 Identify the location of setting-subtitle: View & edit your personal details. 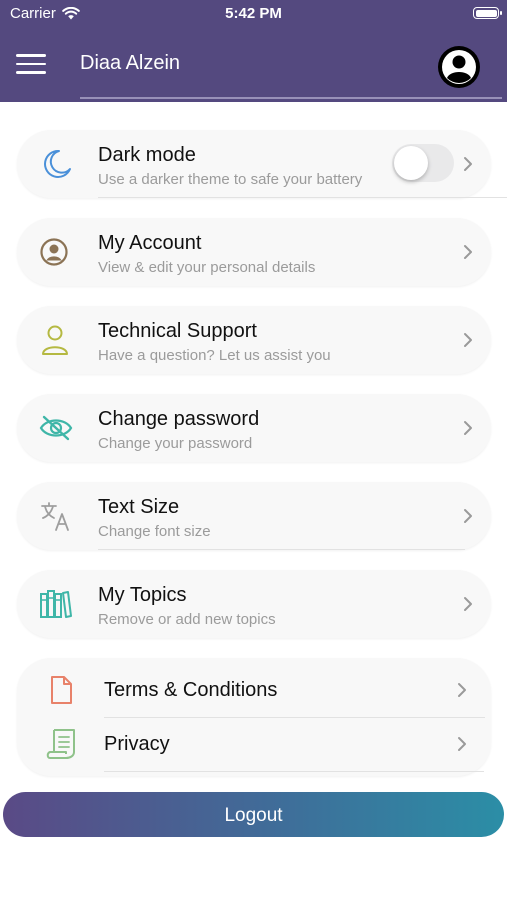
(207, 267).